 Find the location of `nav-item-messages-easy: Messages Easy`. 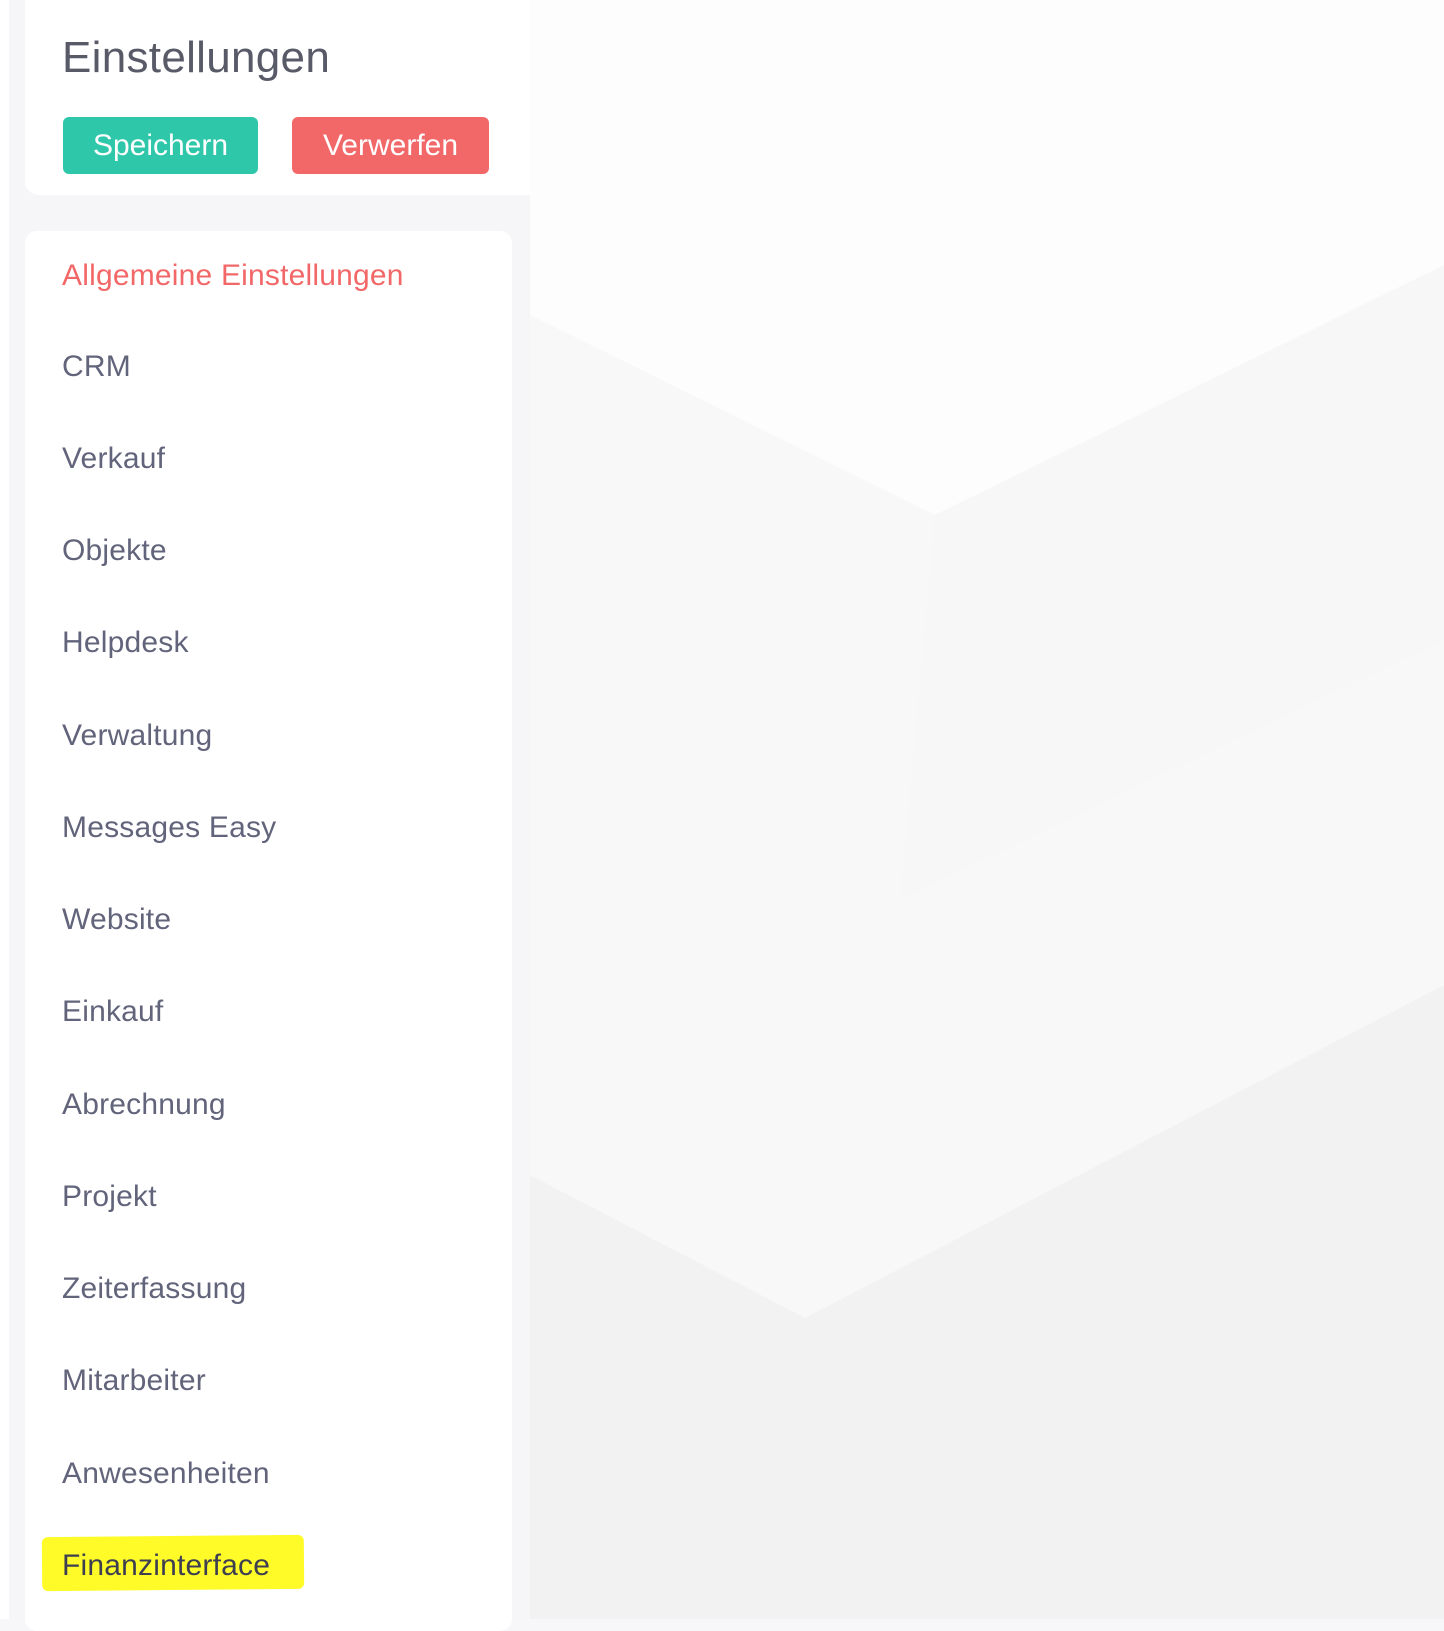

nav-item-messages-easy: Messages Easy is located at coordinates (169, 828).